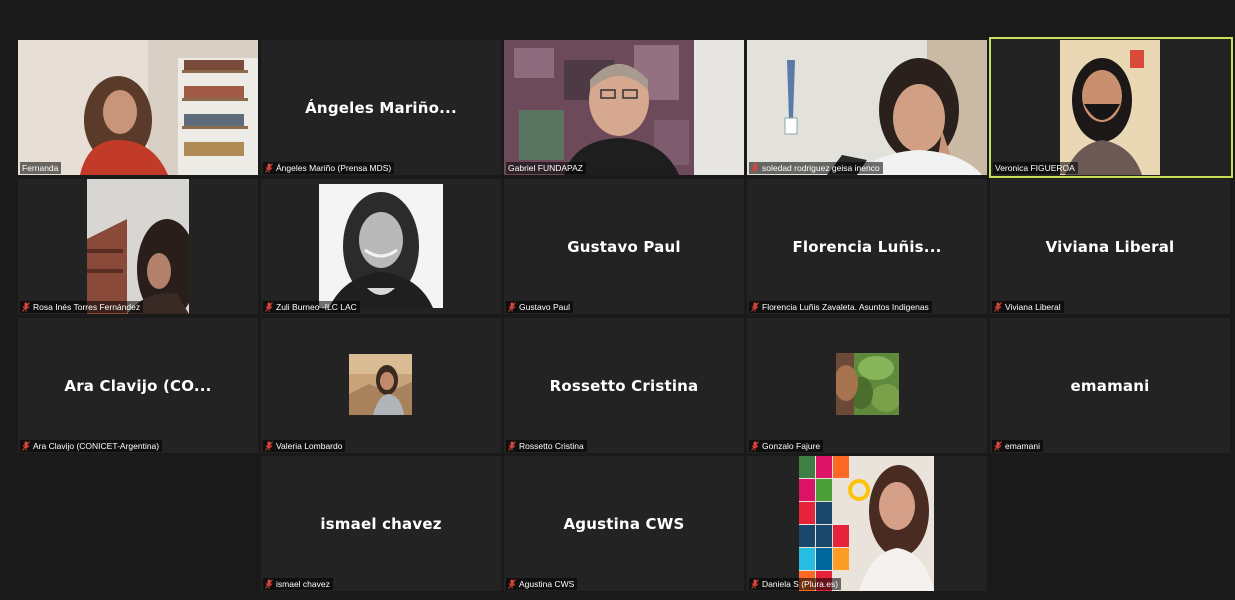 The height and width of the screenshot is (600, 1235). I want to click on participant-tile: Agustina CWS Agustina CWS, so click(624, 523).